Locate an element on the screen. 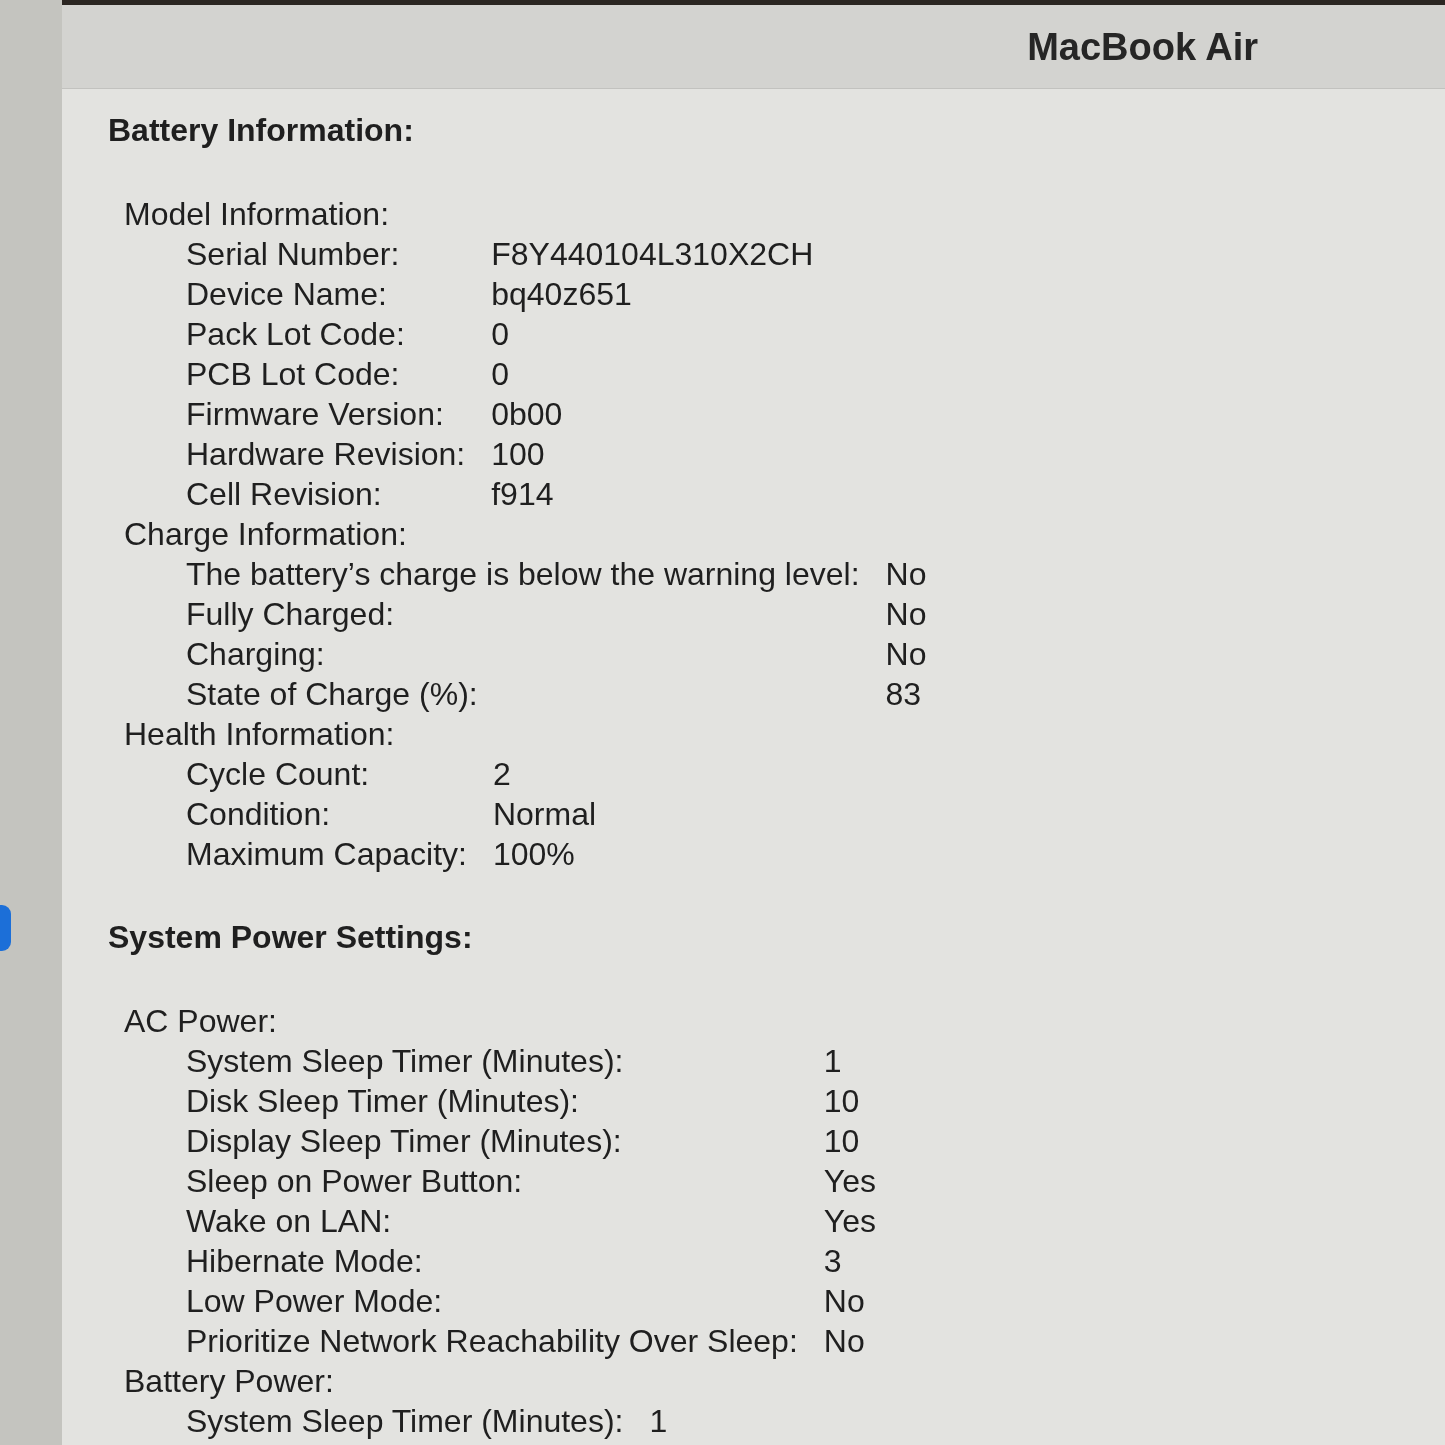 Image resolution: width=1445 pixels, height=1445 pixels. field-value: 100 is located at coordinates (518, 454).